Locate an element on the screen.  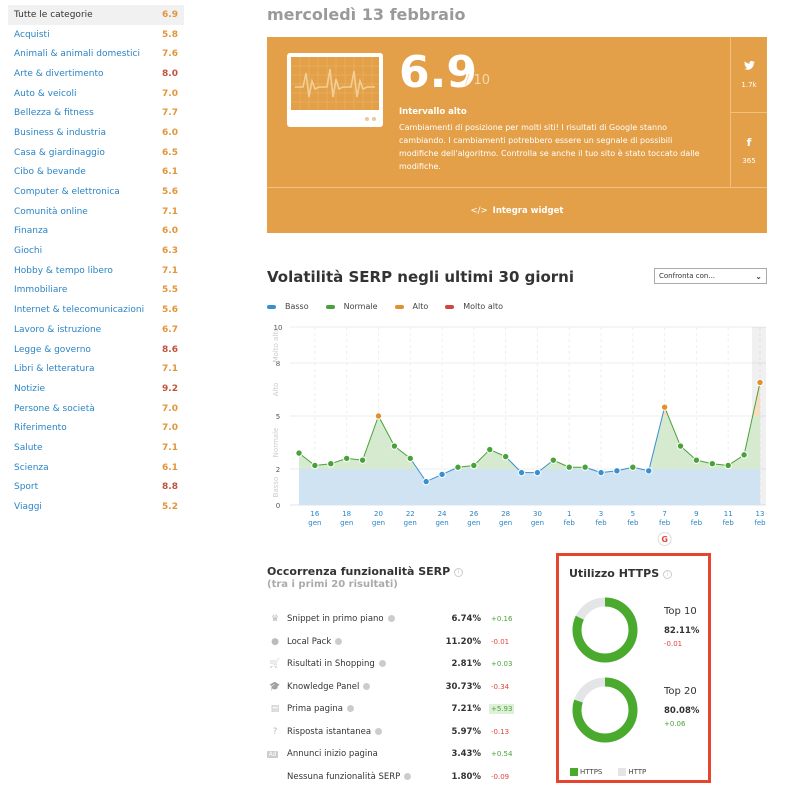
serp-feature-delta: +0.54 is located at coordinates (502, 754).